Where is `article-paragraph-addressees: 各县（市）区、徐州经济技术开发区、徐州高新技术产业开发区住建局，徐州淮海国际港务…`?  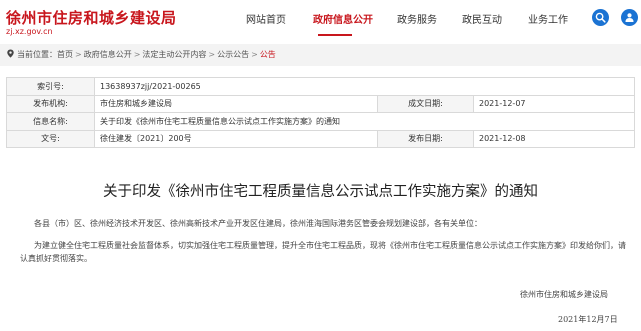
article-paragraph-addressees: 各县（市）区、徐州经济技术开发区、徐州高新技术产业开发区住建局，徐州淮海国际港务… is located at coordinates (258, 223).